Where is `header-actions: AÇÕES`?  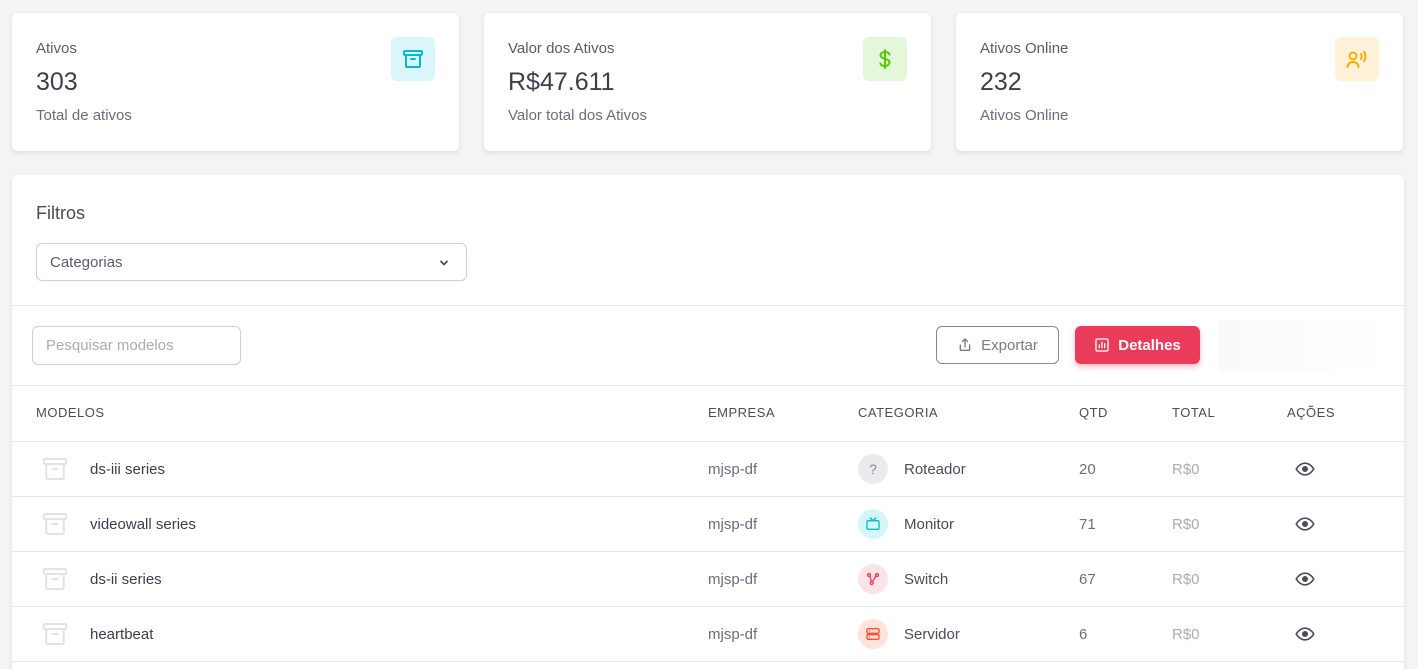
header-actions: AÇÕES is located at coordinates (1311, 412).